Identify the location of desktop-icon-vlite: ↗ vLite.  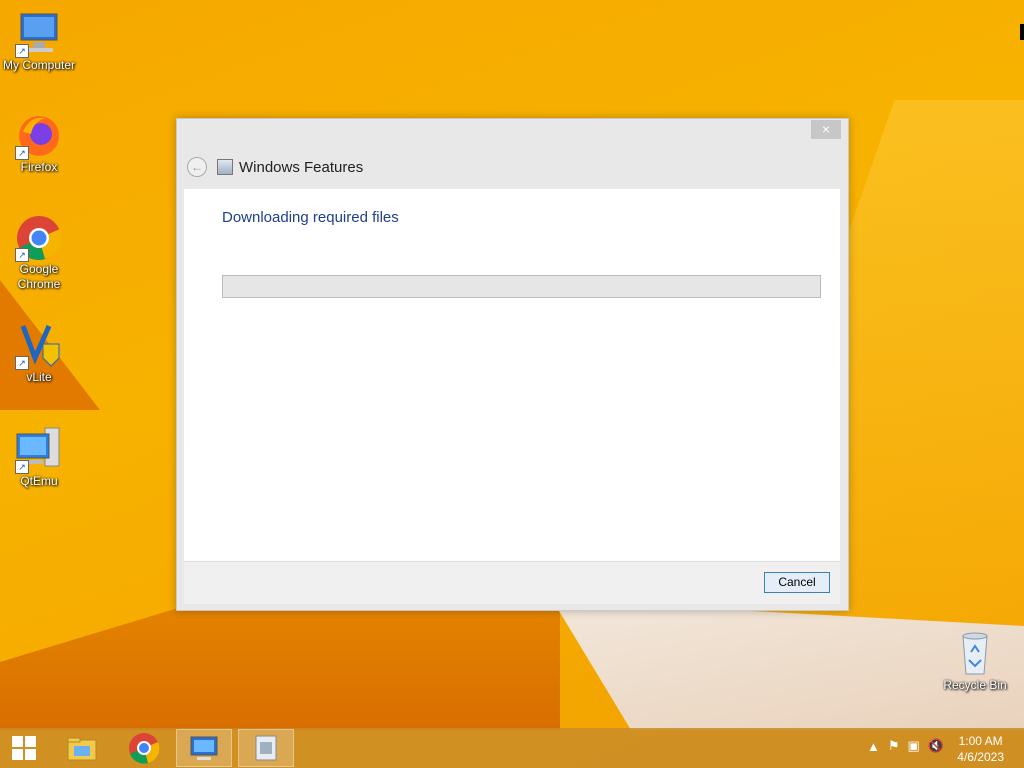
(39, 353).